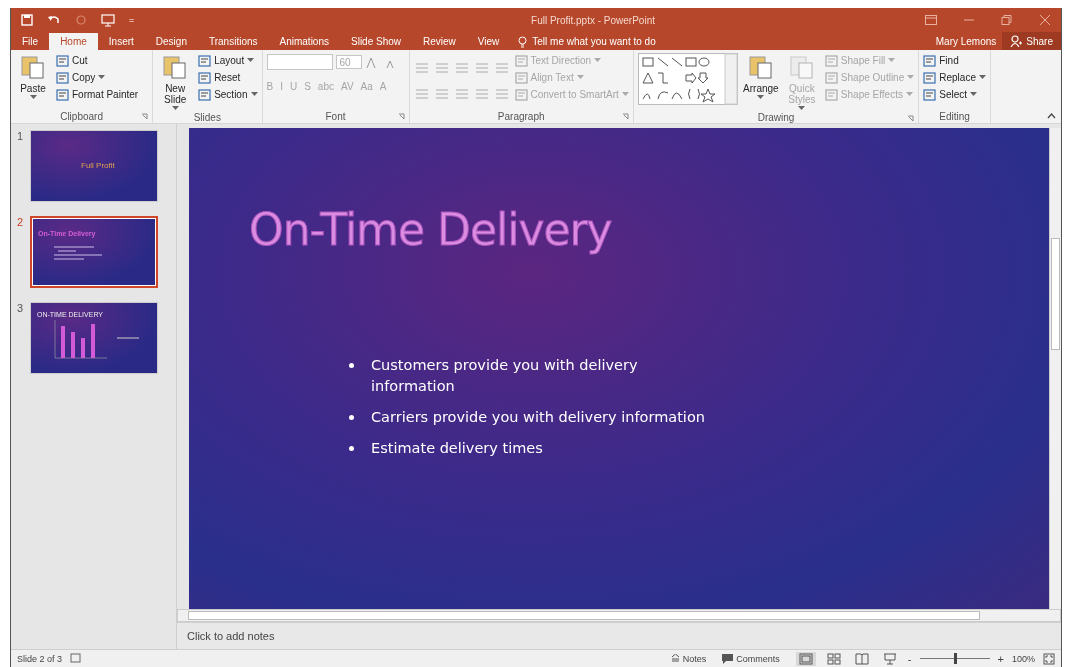 The image size is (1067, 667). I want to click on tell-me-field: Tell me what you want to do, so click(594, 41).